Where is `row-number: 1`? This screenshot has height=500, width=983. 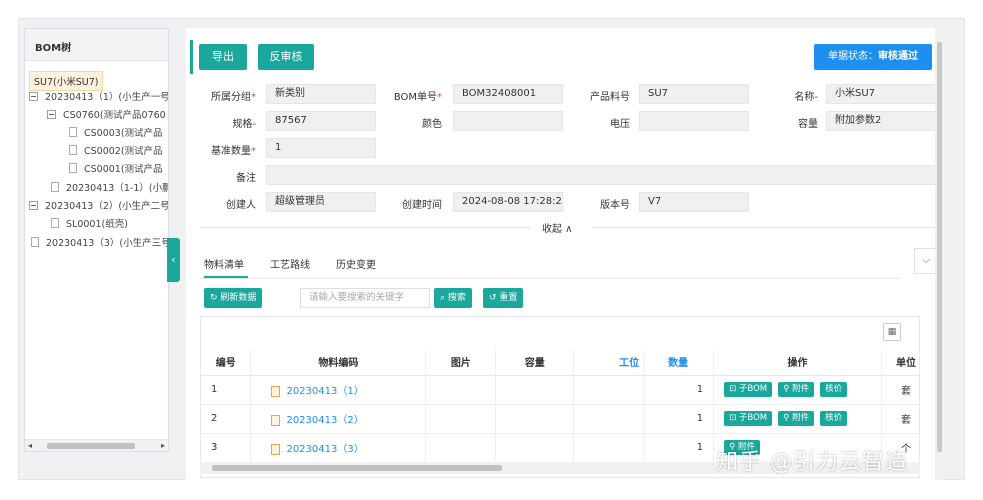
row-number: 1 is located at coordinates (226, 390).